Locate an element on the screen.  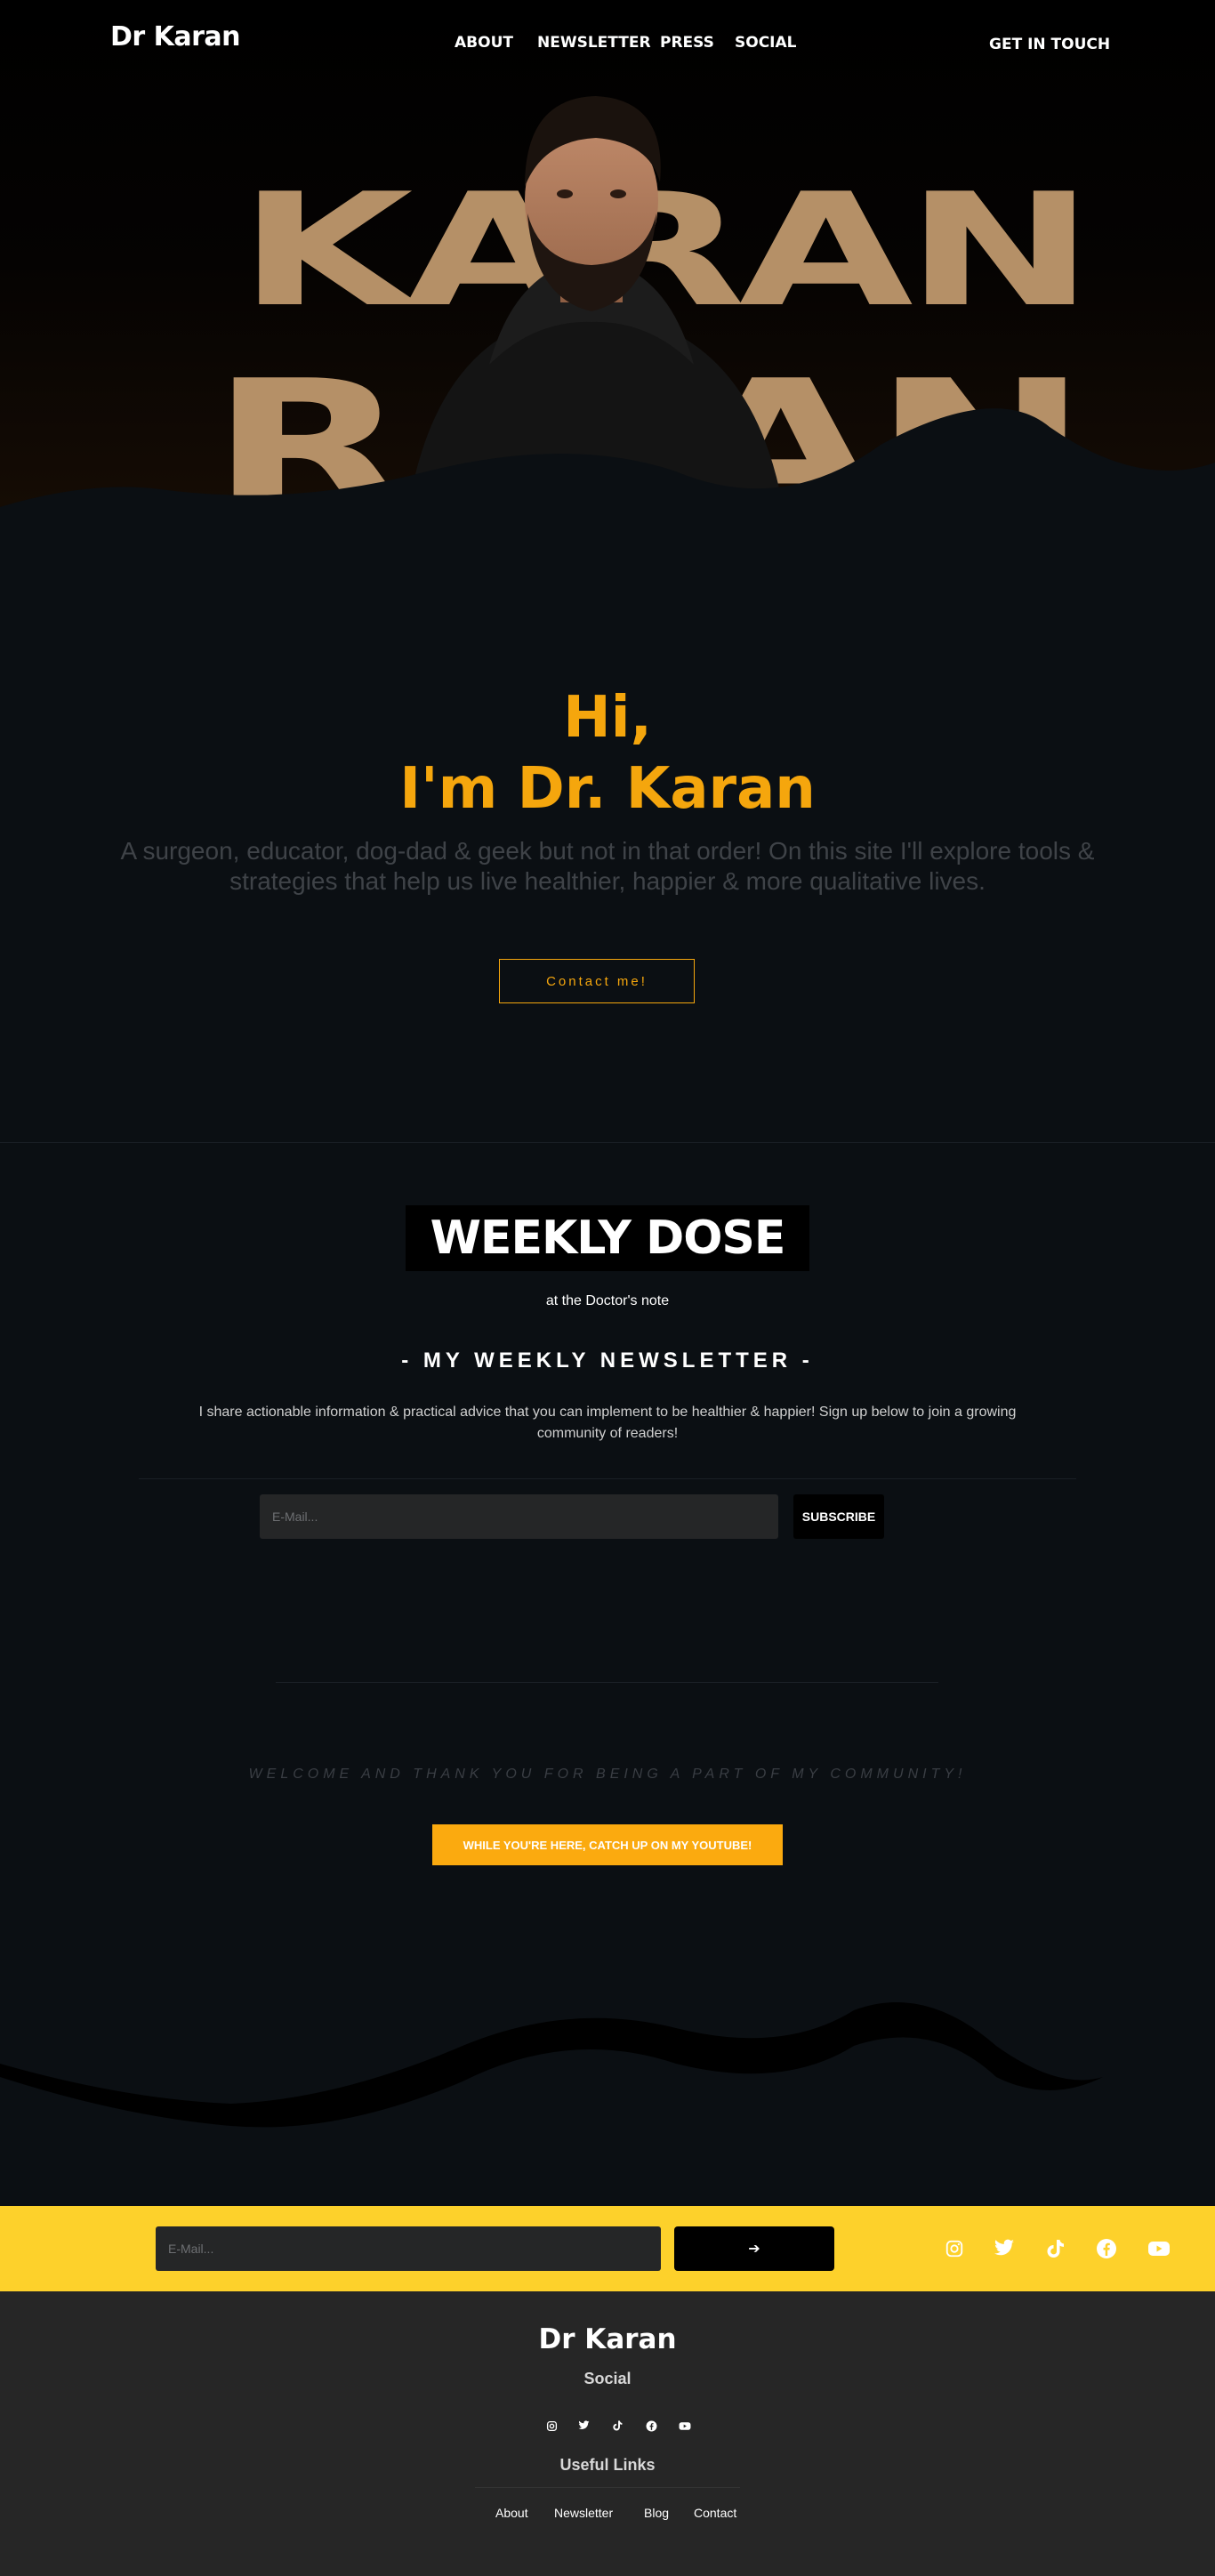
twitter-icon is located at coordinates (1004, 2248).